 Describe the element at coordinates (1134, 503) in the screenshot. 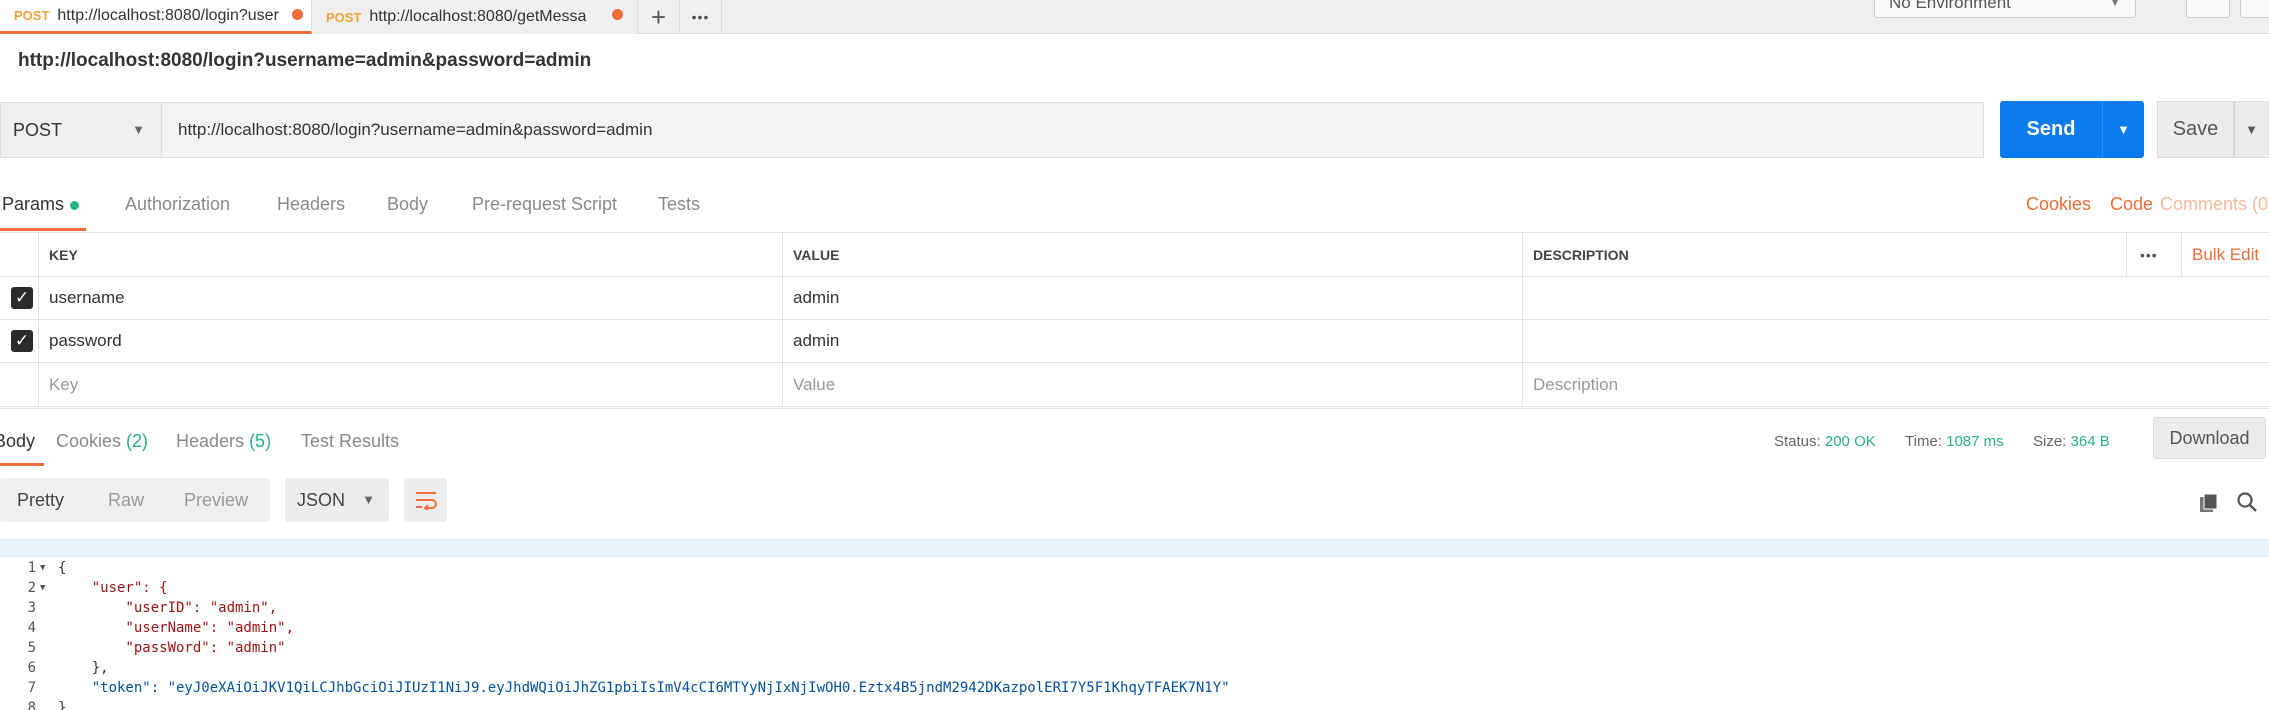

I see `response-toolbar: Pretty Raw Preview JSON ▼` at that location.